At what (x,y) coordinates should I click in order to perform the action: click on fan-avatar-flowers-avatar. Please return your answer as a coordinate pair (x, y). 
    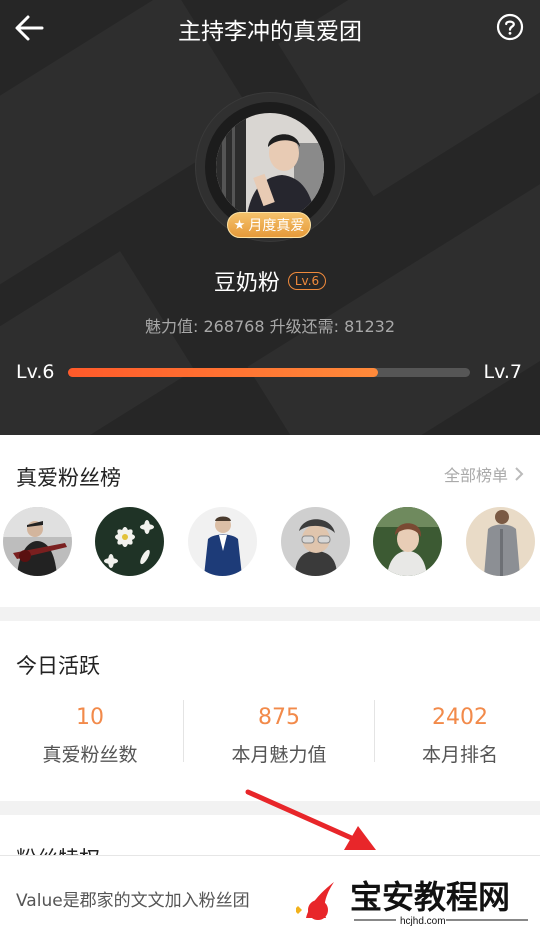
    Looking at the image, I should click on (129, 541).